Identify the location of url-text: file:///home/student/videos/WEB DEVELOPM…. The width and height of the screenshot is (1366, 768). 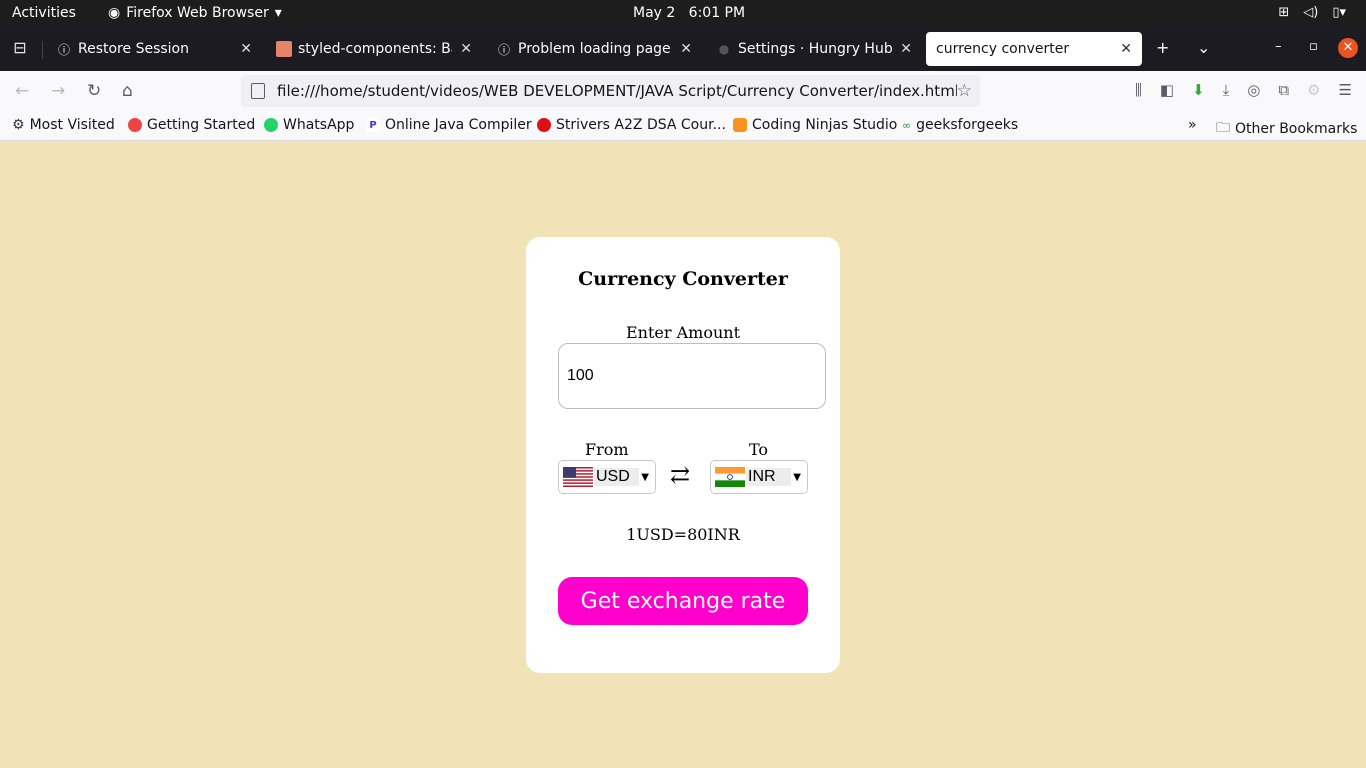
(617, 91).